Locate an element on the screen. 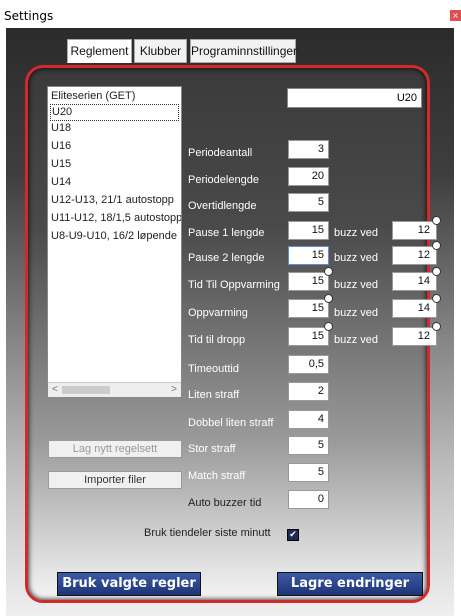 This screenshot has width=461, height=616. pause-1-field: 15 is located at coordinates (308, 230).